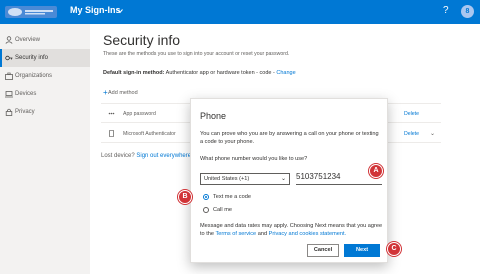 The image size is (480, 274). Describe the element at coordinates (111, 113) in the screenshot. I see `password-icon` at that location.